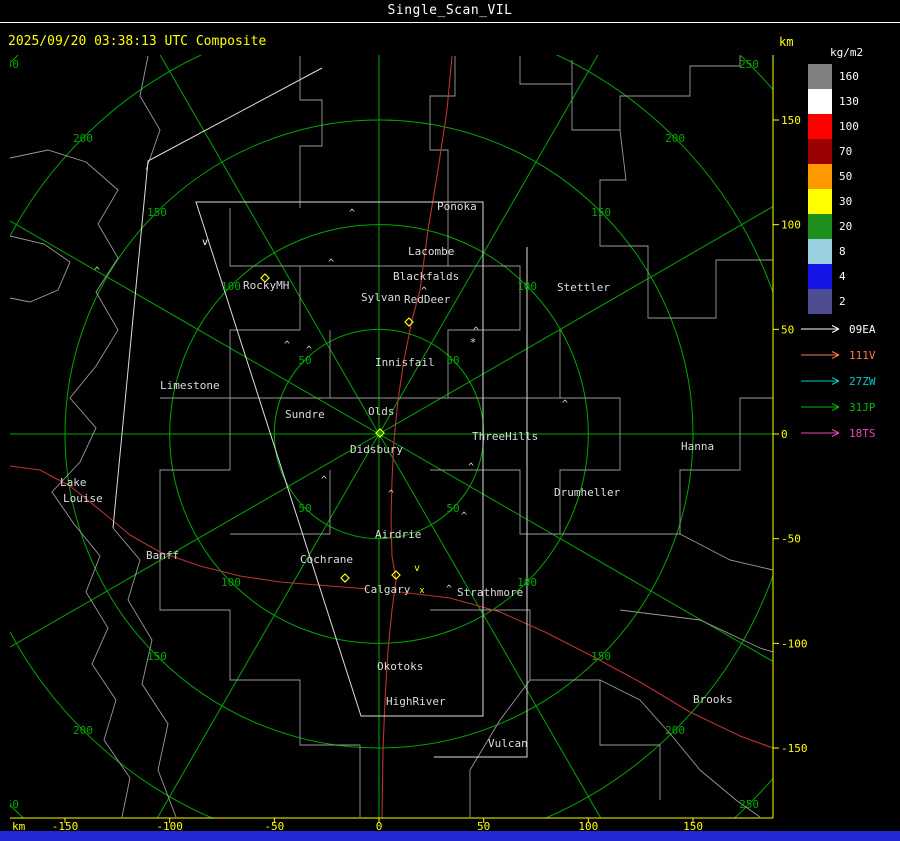 This screenshot has width=900, height=841. What do you see at coordinates (846, 151) in the screenshot?
I see `color-scale-value: 70` at bounding box center [846, 151].